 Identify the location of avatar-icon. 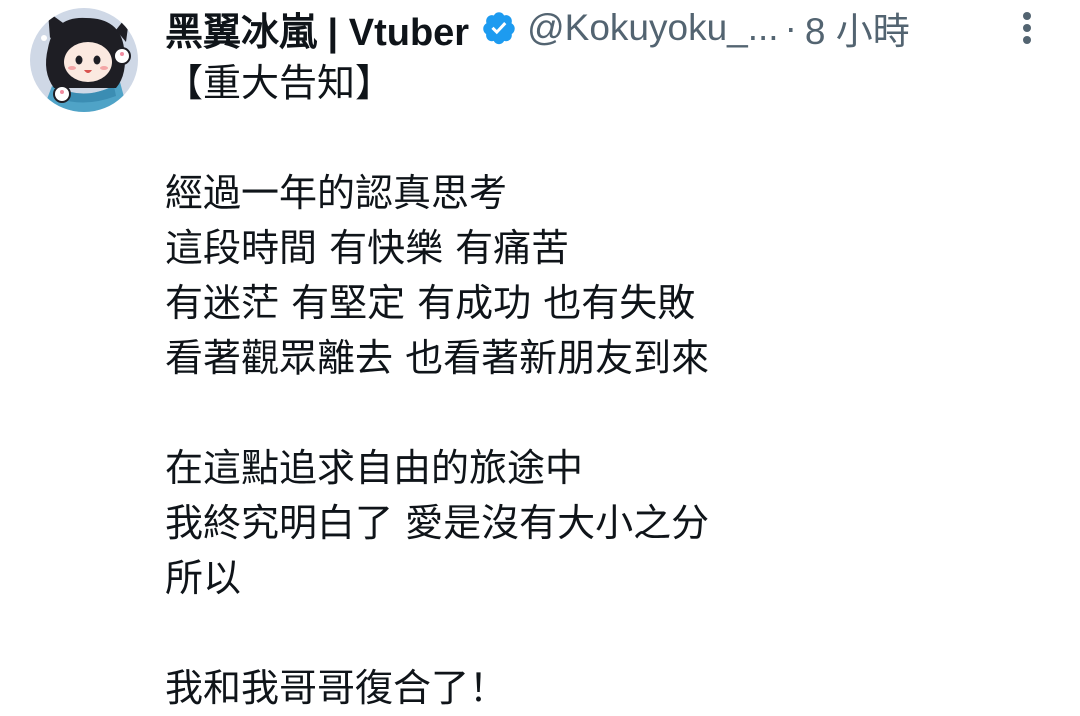
(84, 60).